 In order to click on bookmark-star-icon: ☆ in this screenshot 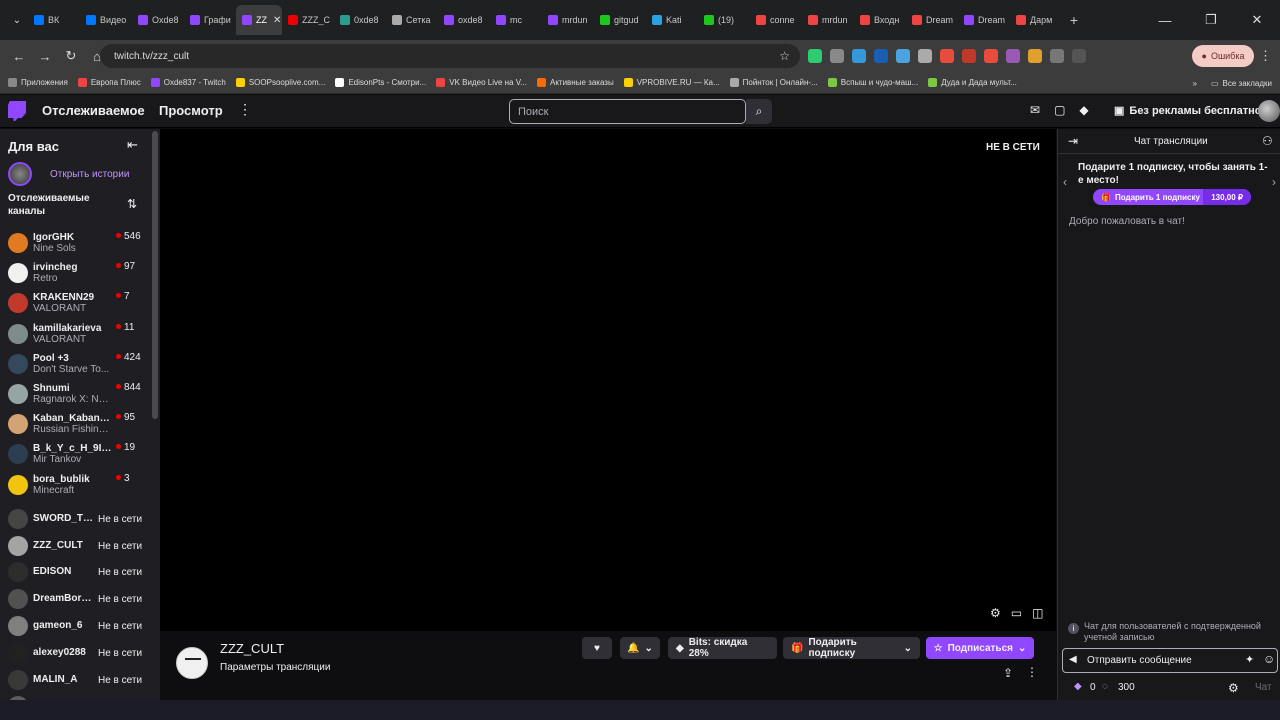, I will do `click(784, 56)`.